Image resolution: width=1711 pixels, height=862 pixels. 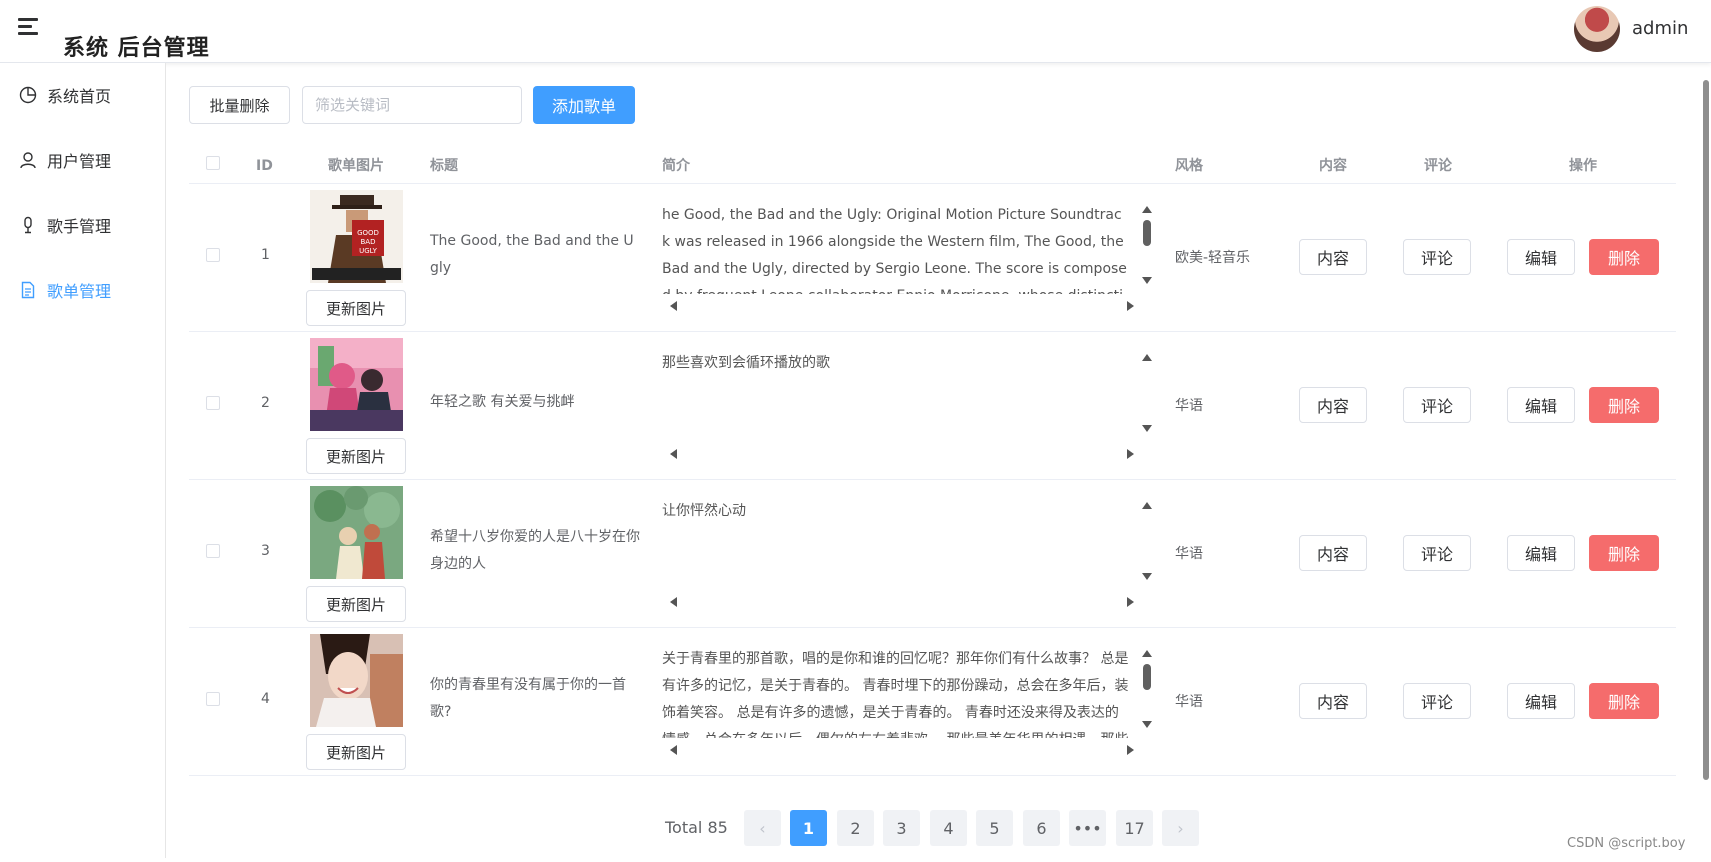 I want to click on user-icon, so click(x=28, y=160).